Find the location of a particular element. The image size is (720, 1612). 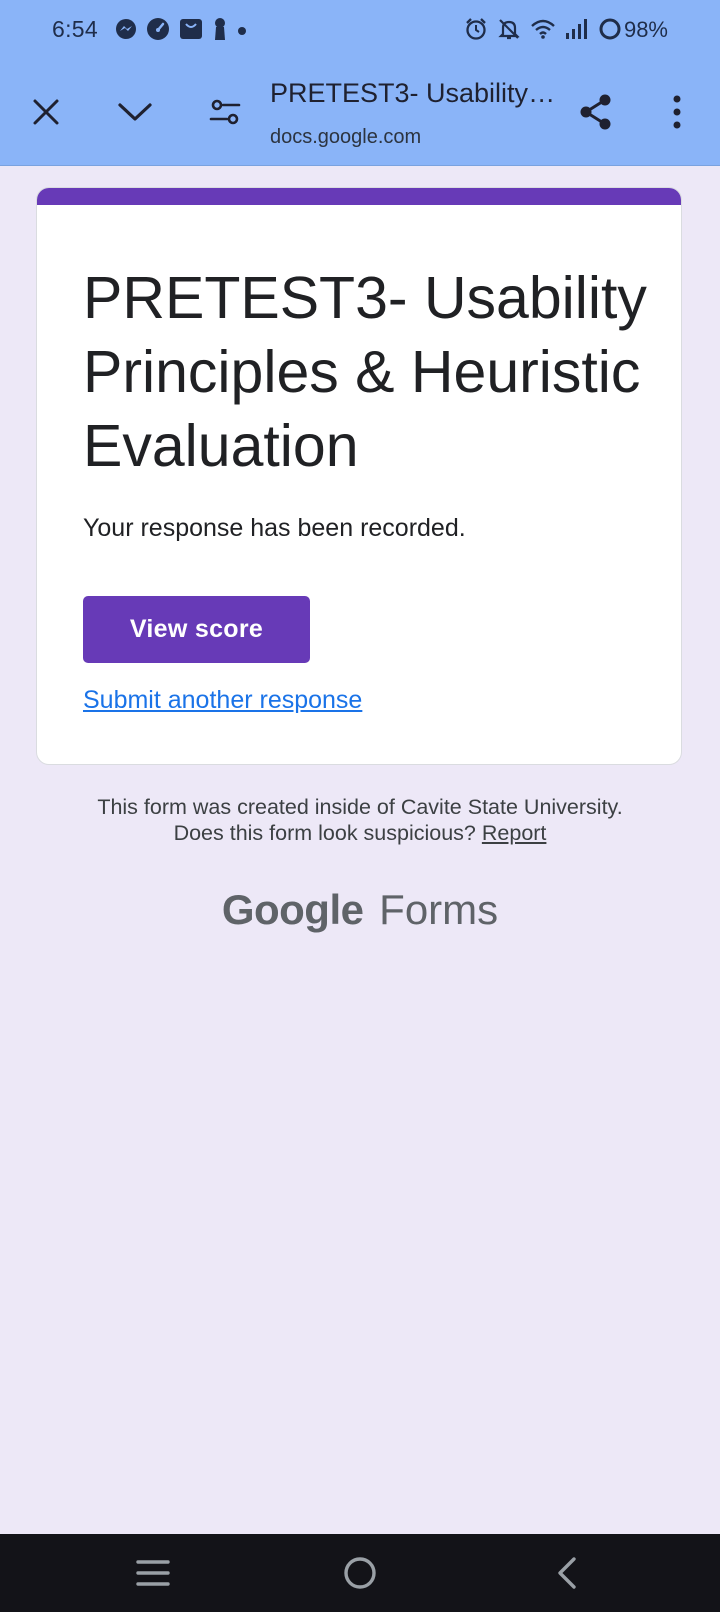

recents-icon is located at coordinates (153, 1573).